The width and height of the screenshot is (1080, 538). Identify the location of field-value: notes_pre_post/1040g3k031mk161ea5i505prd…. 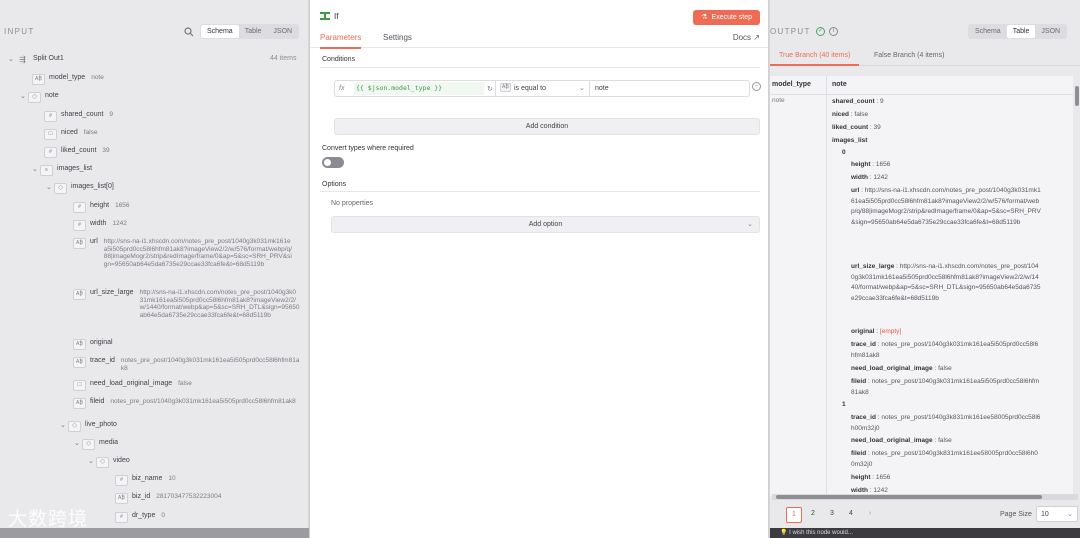
(210, 364).